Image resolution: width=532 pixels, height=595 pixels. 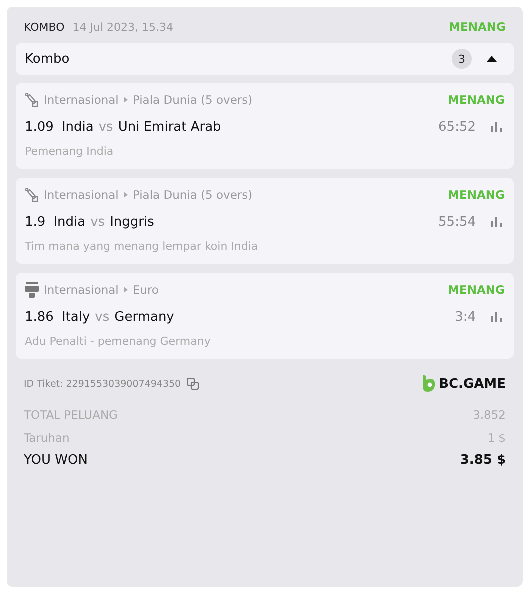 I want to click on brand-logo-icon, so click(x=429, y=384).